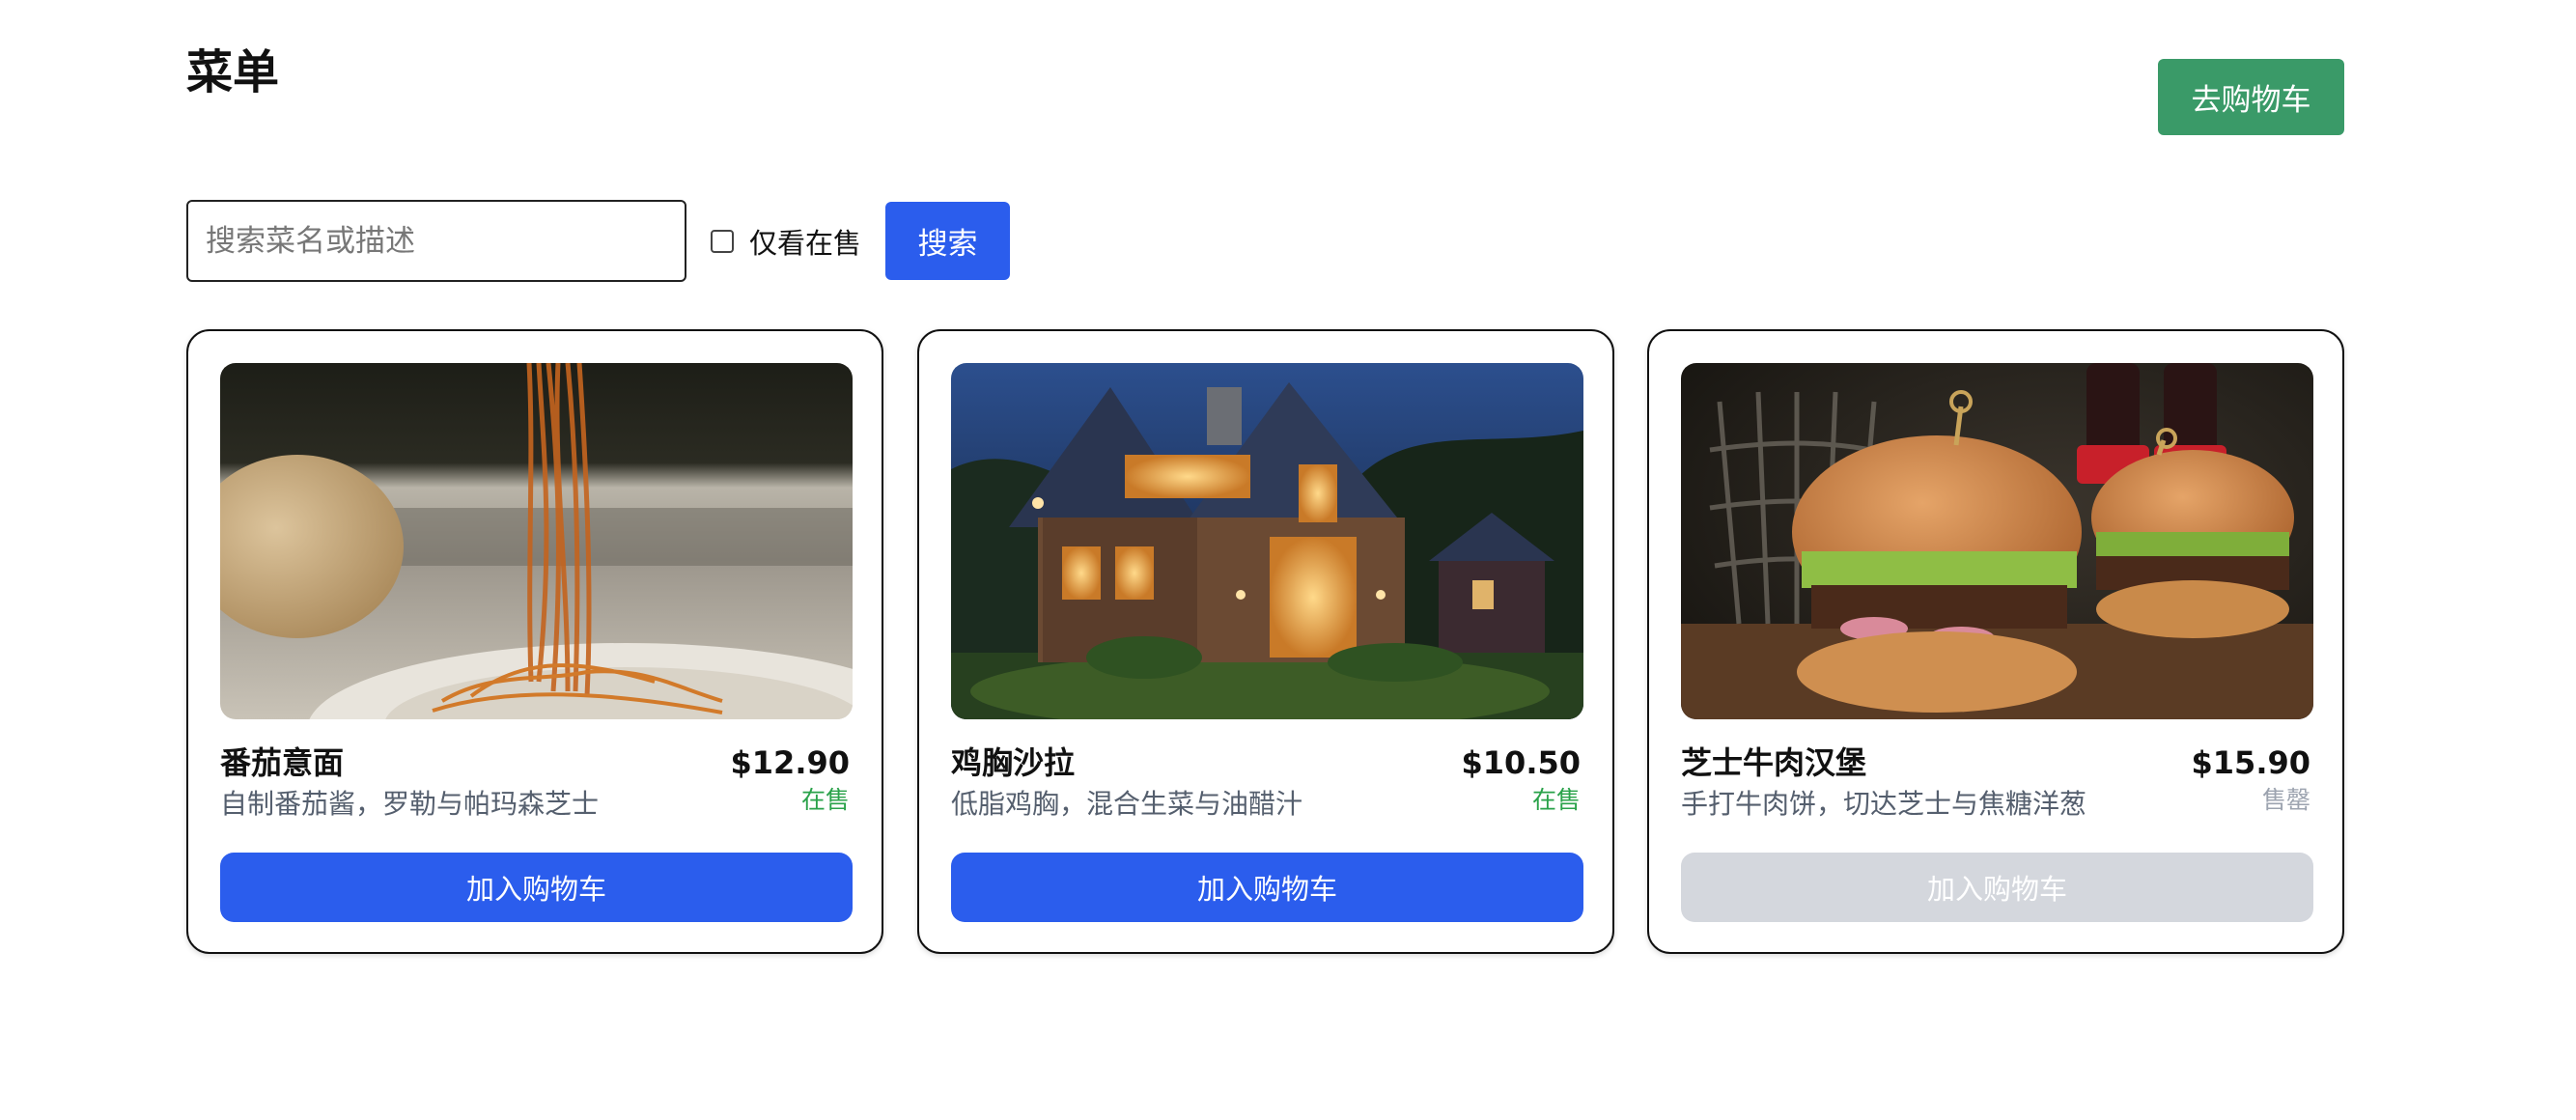 The width and height of the screenshot is (2576, 1120). I want to click on only-on-sale-label: 仅看在售, so click(806, 243).